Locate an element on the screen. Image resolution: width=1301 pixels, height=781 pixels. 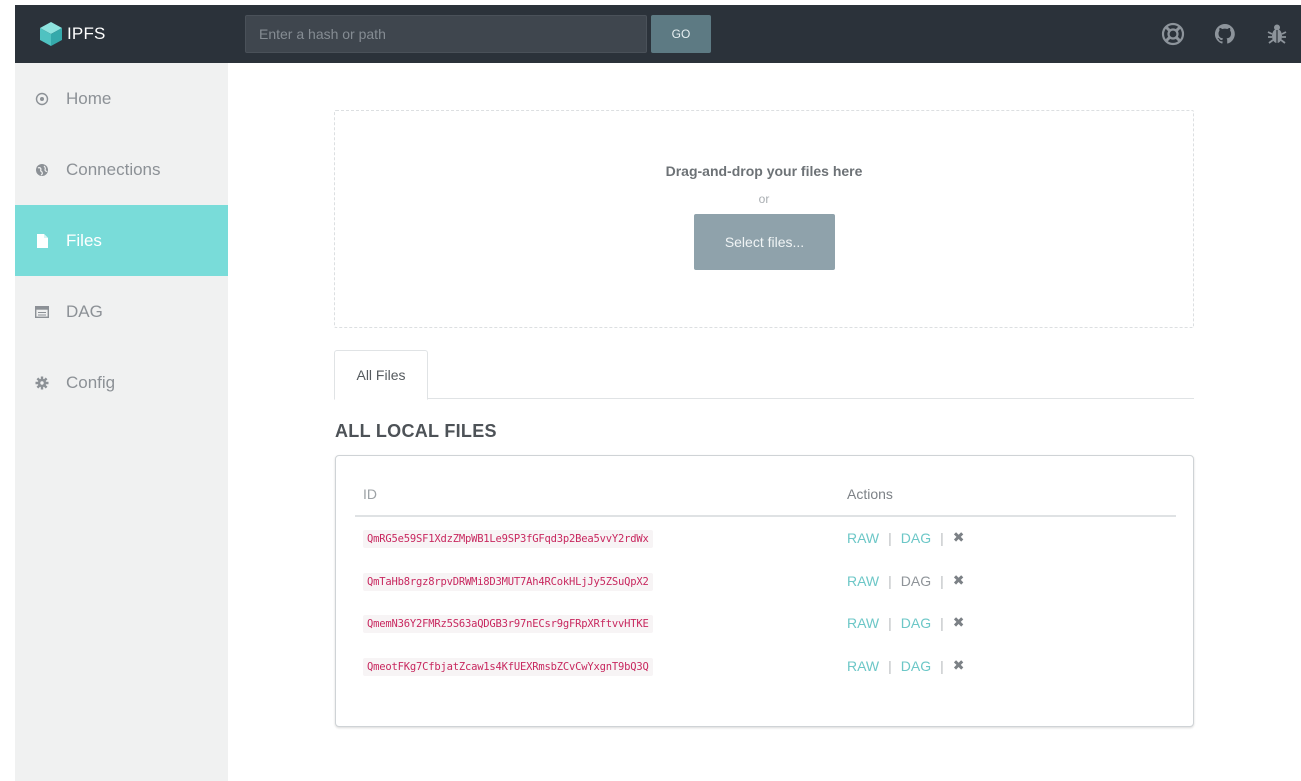
globe-icon is located at coordinates (42, 170).